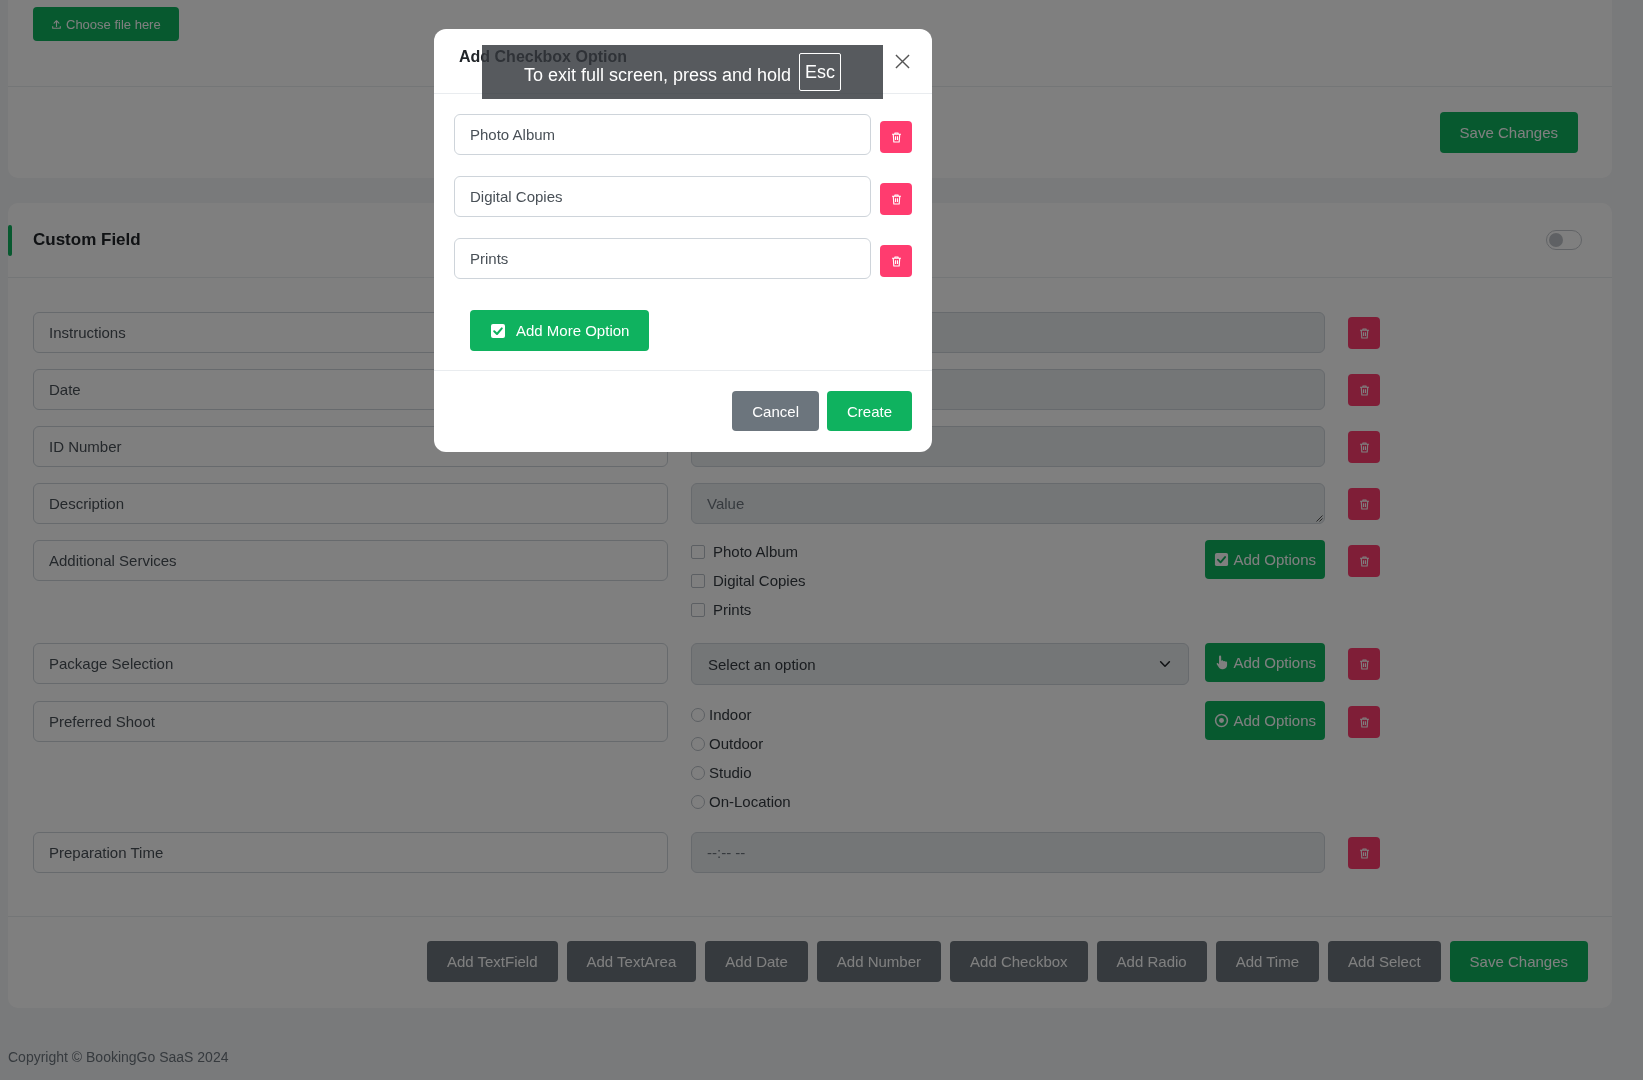 The height and width of the screenshot is (1080, 1643). I want to click on add-field-button: Add TextArea, so click(631, 961).